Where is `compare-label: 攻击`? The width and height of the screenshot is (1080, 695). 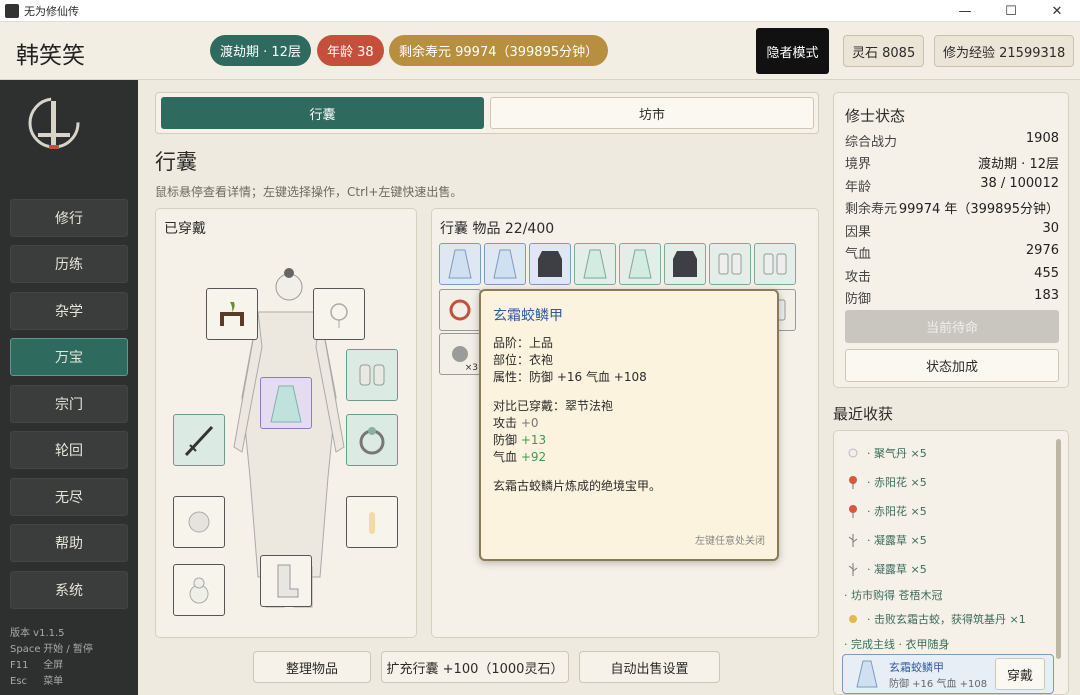
compare-label: 攻击 is located at coordinates (507, 423).